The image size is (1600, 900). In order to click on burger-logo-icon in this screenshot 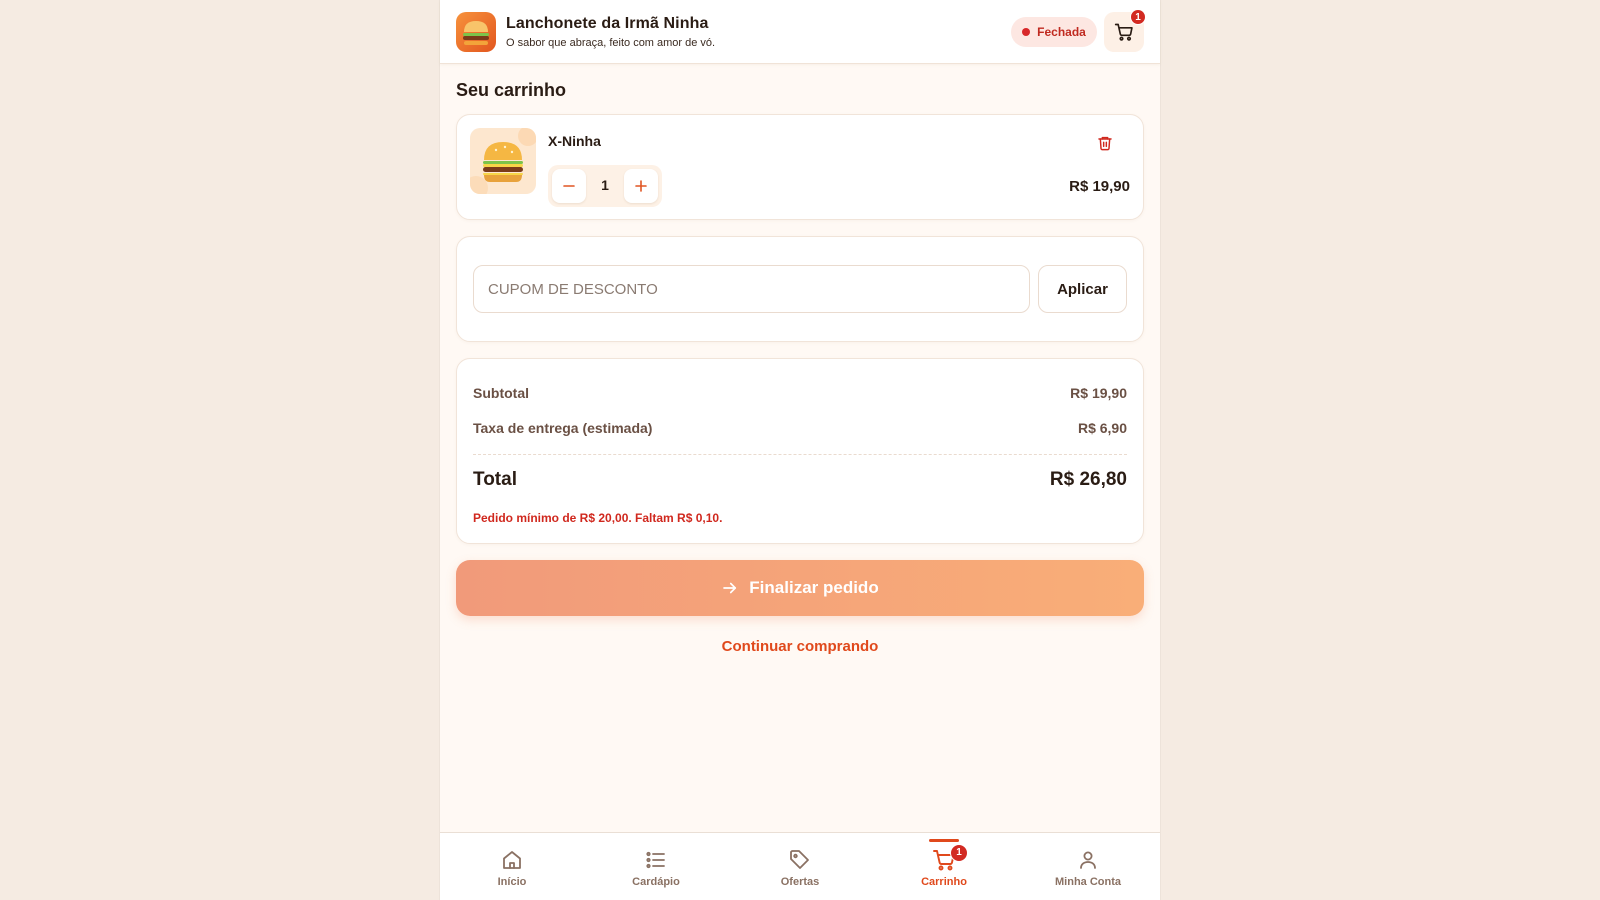, I will do `click(476, 33)`.